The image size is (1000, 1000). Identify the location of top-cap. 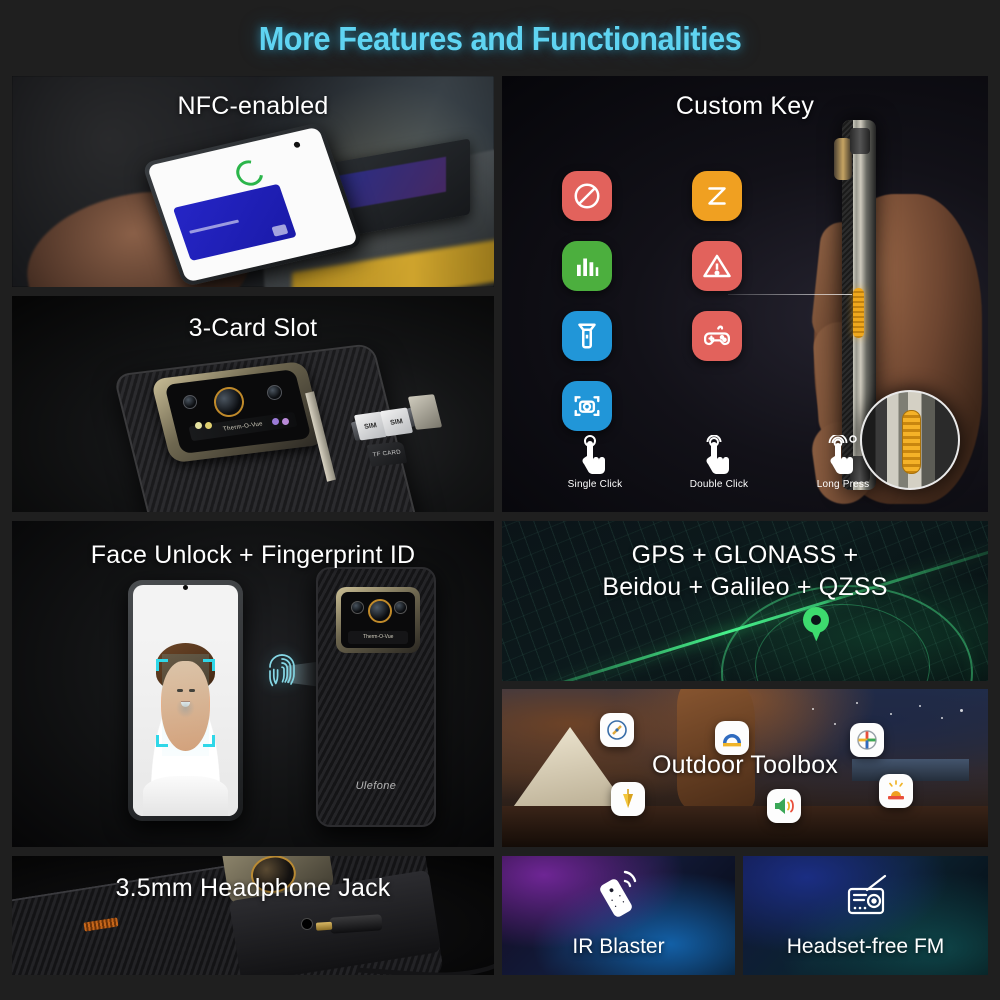
(860, 141).